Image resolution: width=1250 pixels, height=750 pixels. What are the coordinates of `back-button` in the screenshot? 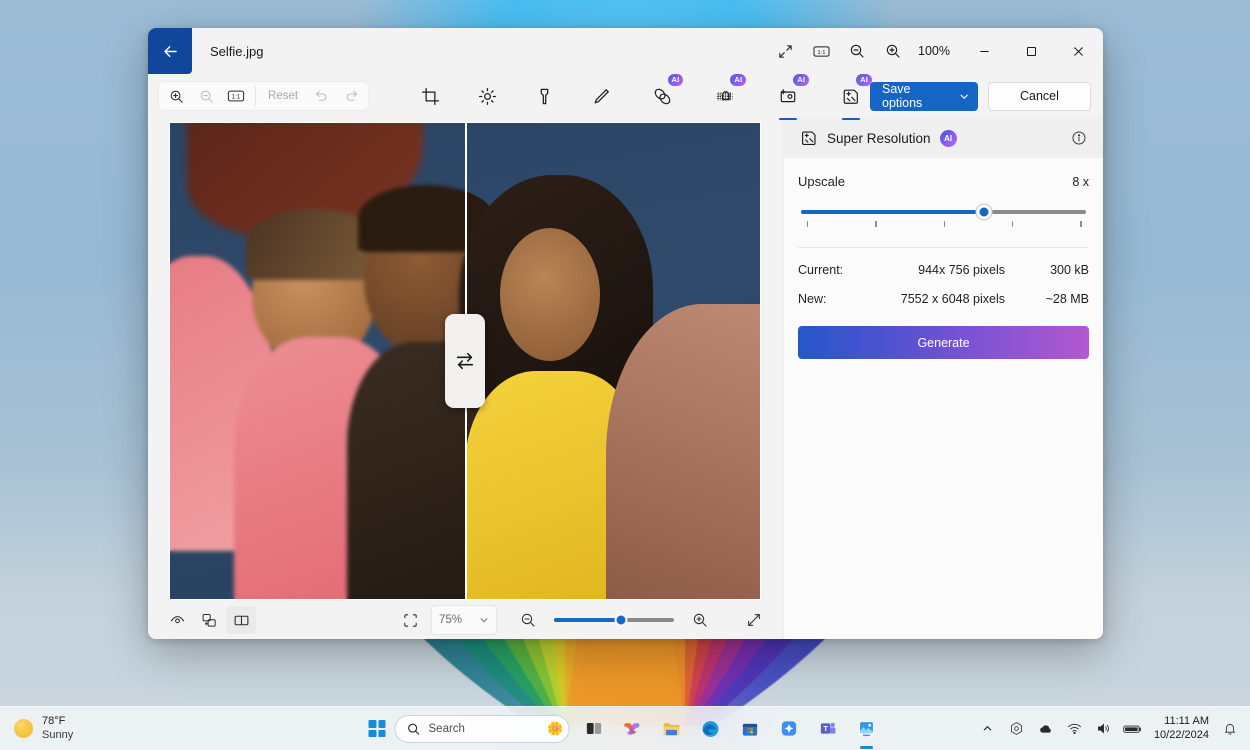 It's located at (170, 51).